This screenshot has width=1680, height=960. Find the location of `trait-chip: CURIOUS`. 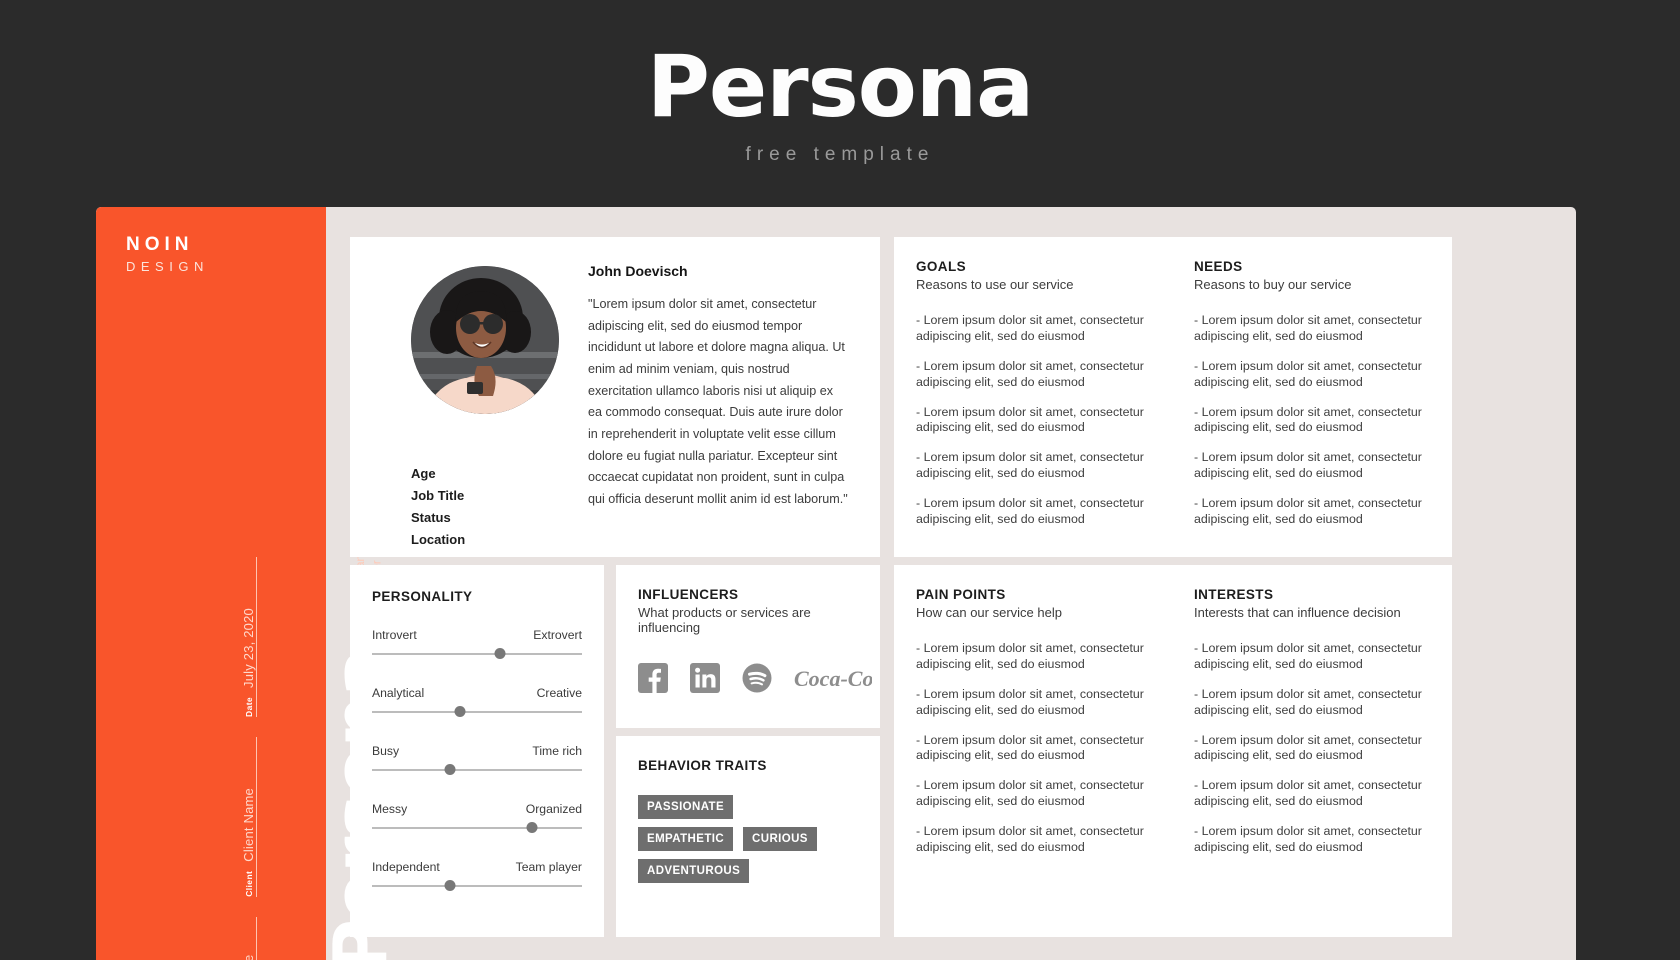

trait-chip: CURIOUS is located at coordinates (780, 839).